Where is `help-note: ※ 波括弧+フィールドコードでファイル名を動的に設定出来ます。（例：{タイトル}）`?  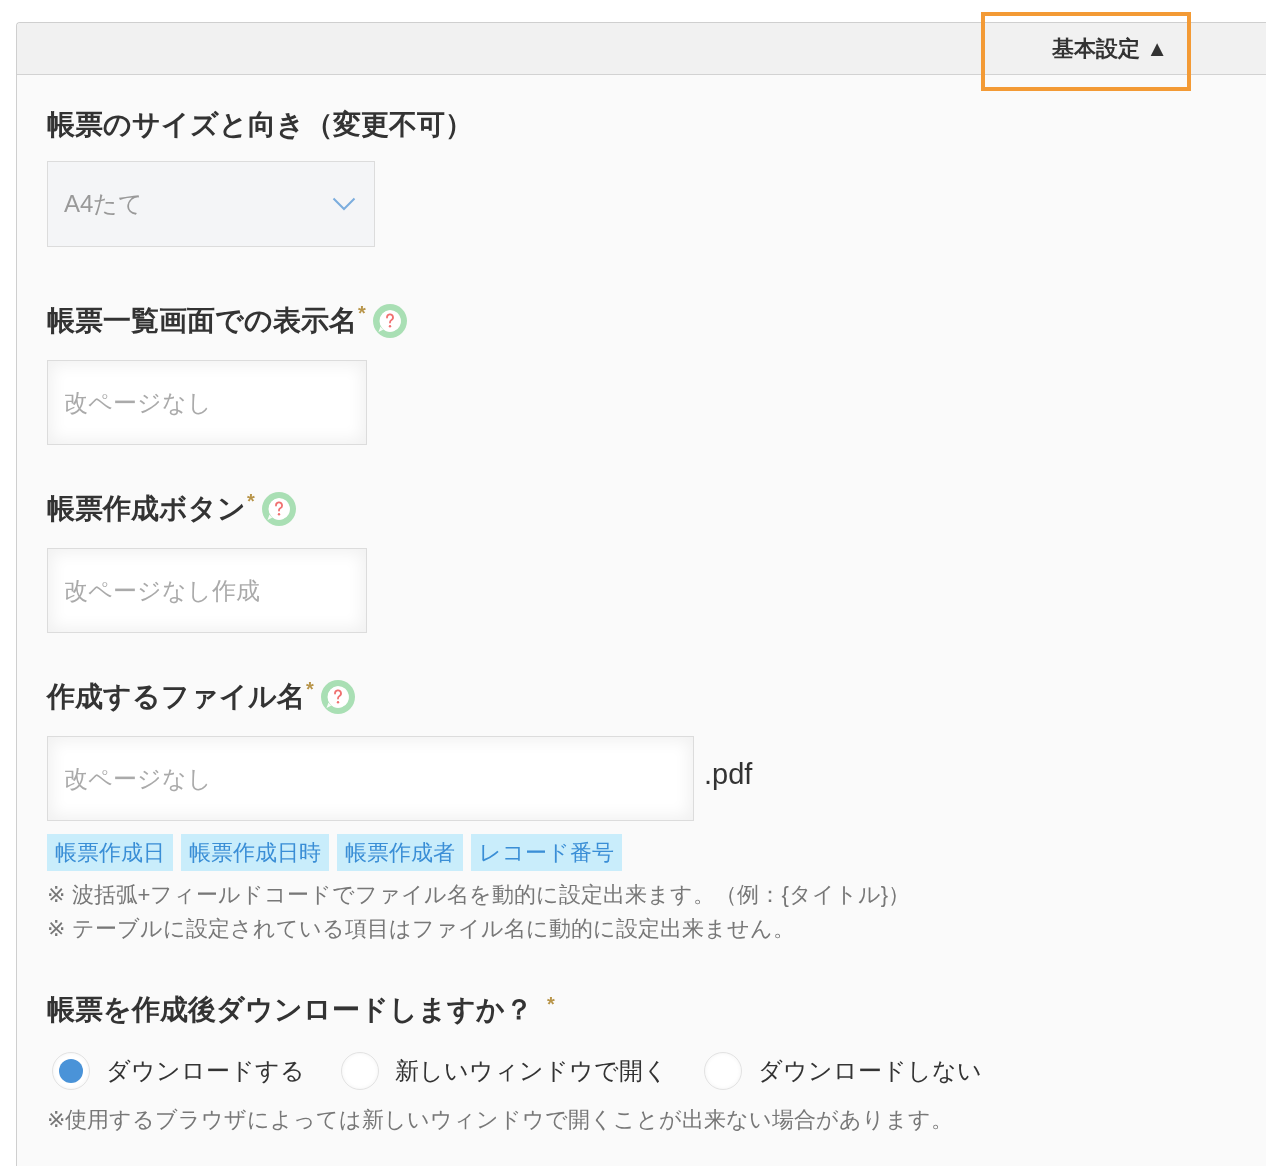
help-note: ※ 波括弧+フィールドコードでファイル名を動的に設定出来ます。（例：{タイトル}） is located at coordinates (479, 895).